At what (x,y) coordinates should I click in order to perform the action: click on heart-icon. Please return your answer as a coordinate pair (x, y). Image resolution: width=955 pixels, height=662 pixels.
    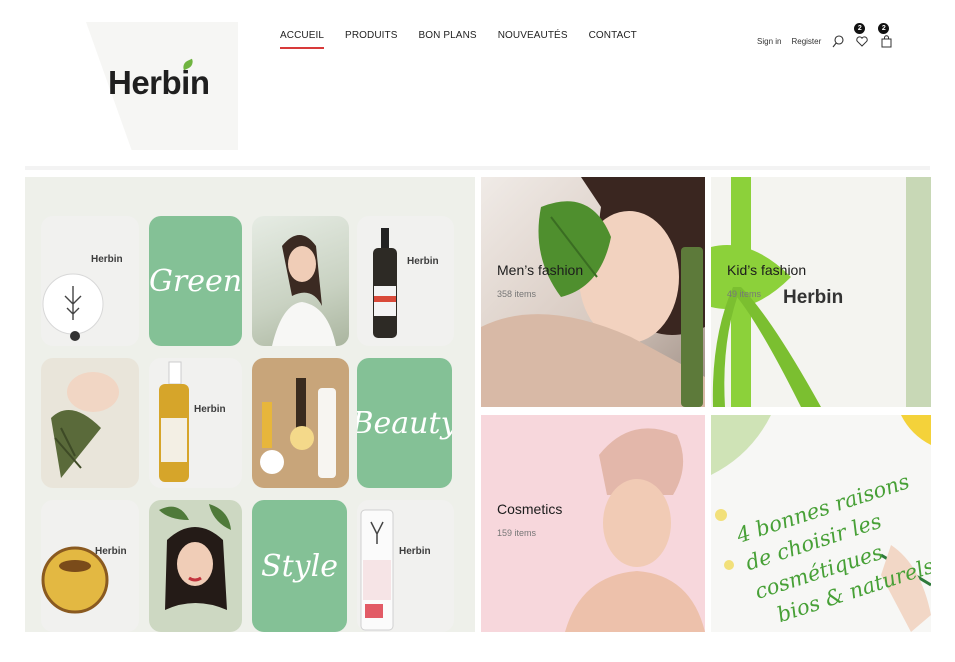
    Looking at the image, I should click on (862, 41).